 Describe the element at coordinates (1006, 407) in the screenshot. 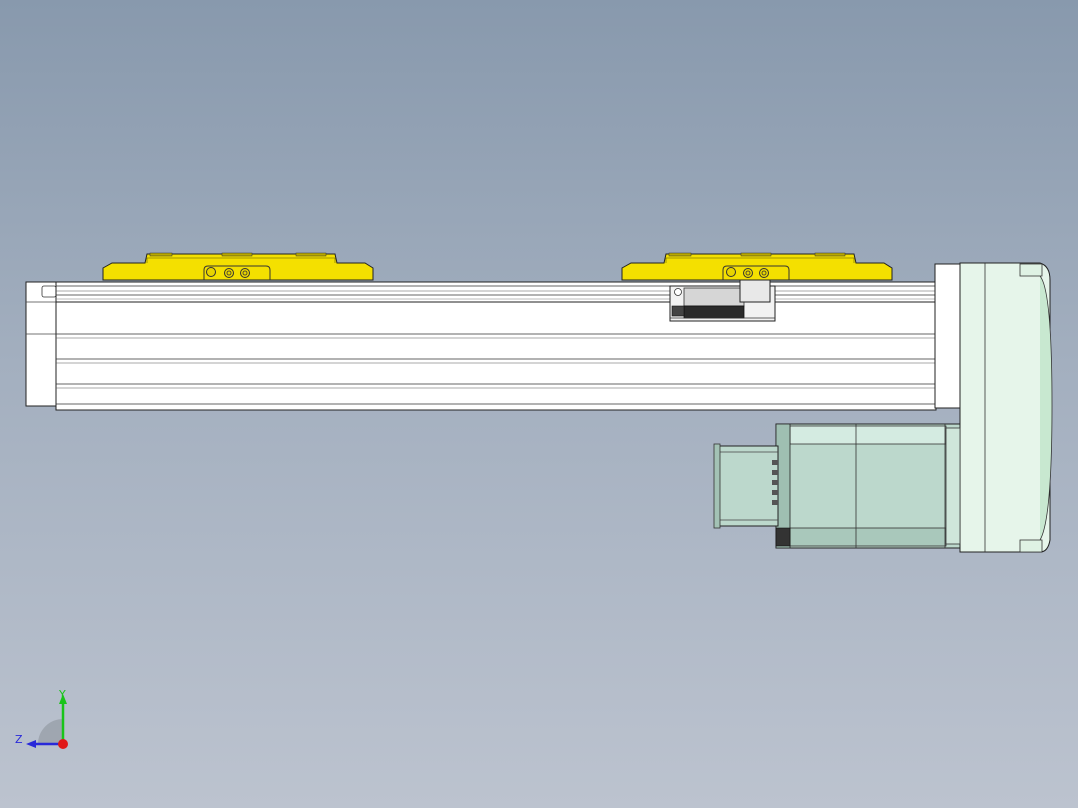

I see `belt-housing` at that location.